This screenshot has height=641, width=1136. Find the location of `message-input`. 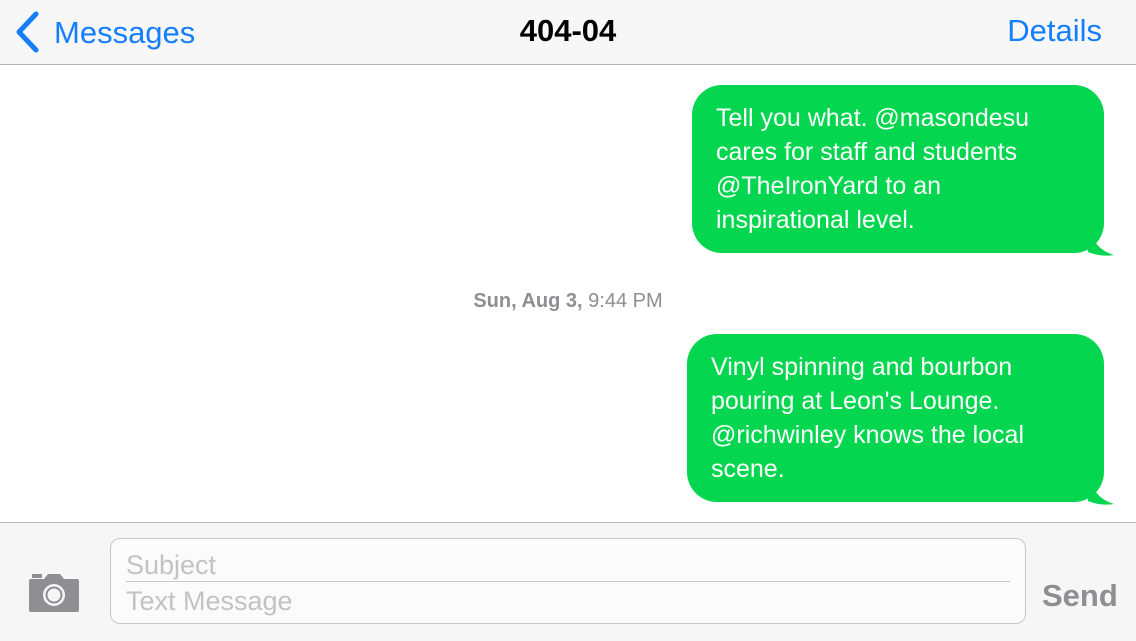

message-input is located at coordinates (568, 601).